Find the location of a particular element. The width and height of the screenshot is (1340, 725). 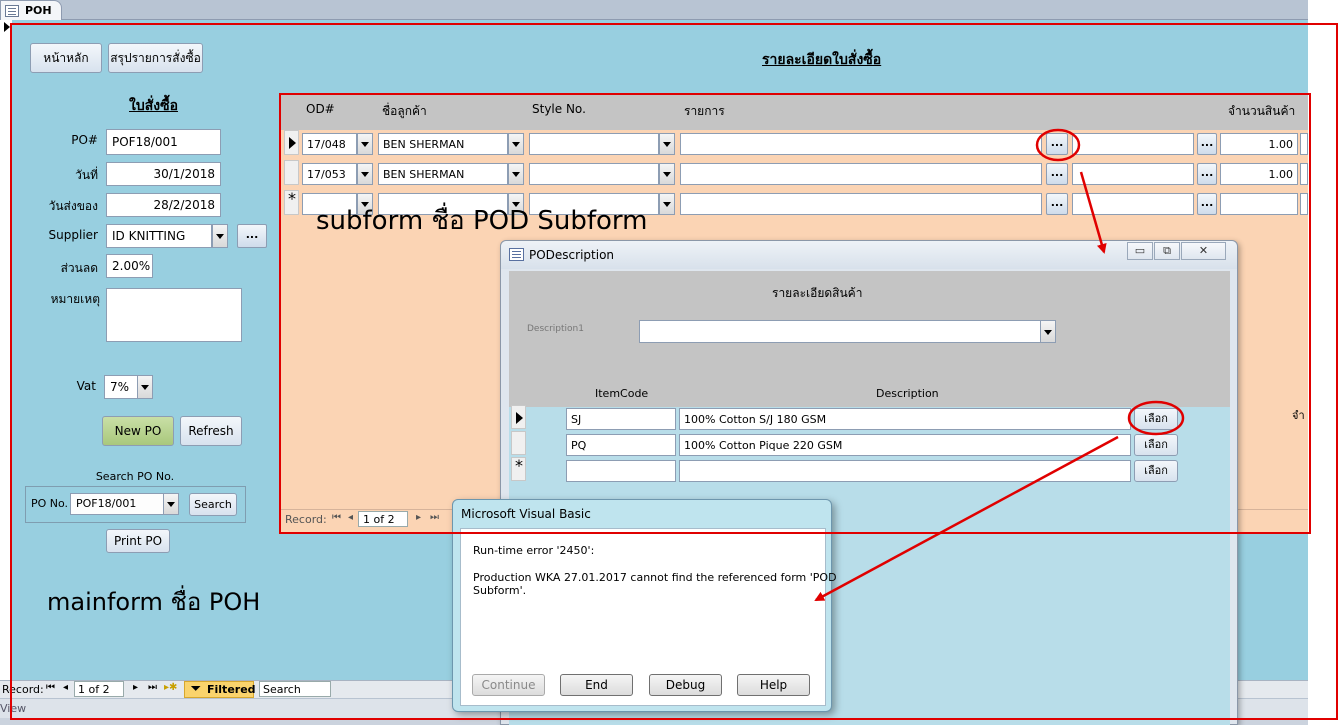

po-heading: ใบสั่งซื้อ is located at coordinates (154, 106).